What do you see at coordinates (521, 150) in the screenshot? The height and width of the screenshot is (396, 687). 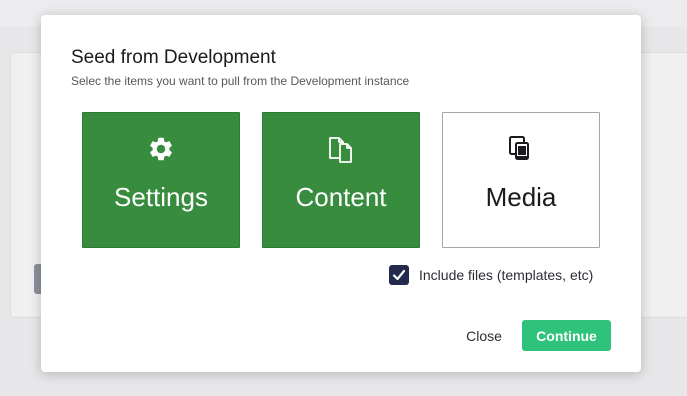 I see `devices-icon` at bounding box center [521, 150].